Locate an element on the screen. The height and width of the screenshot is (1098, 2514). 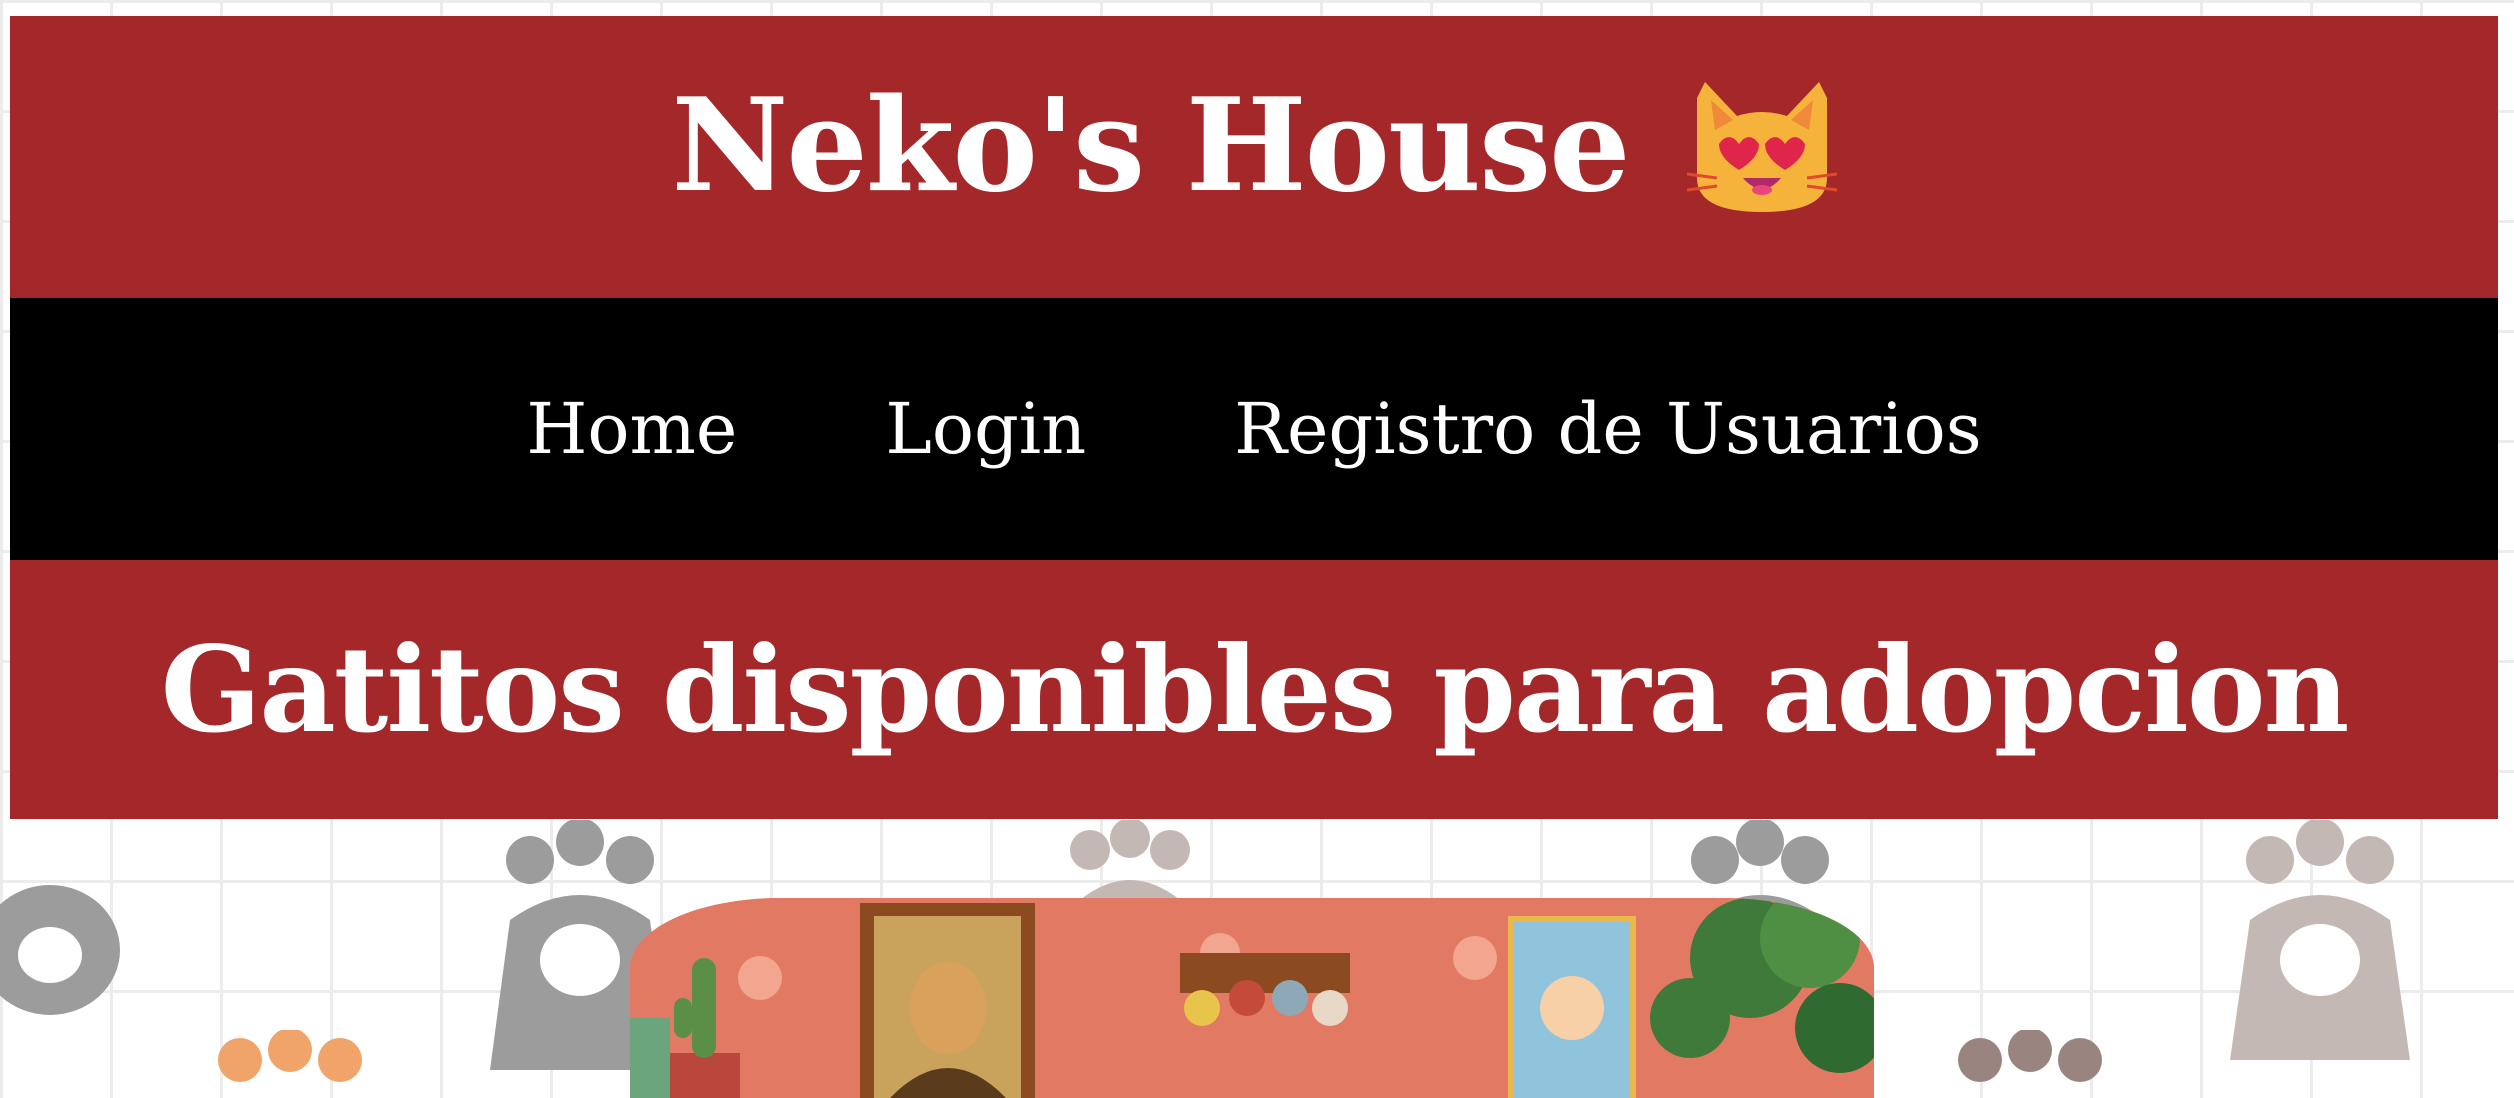
cat-room-illustration is located at coordinates (1252, 998).